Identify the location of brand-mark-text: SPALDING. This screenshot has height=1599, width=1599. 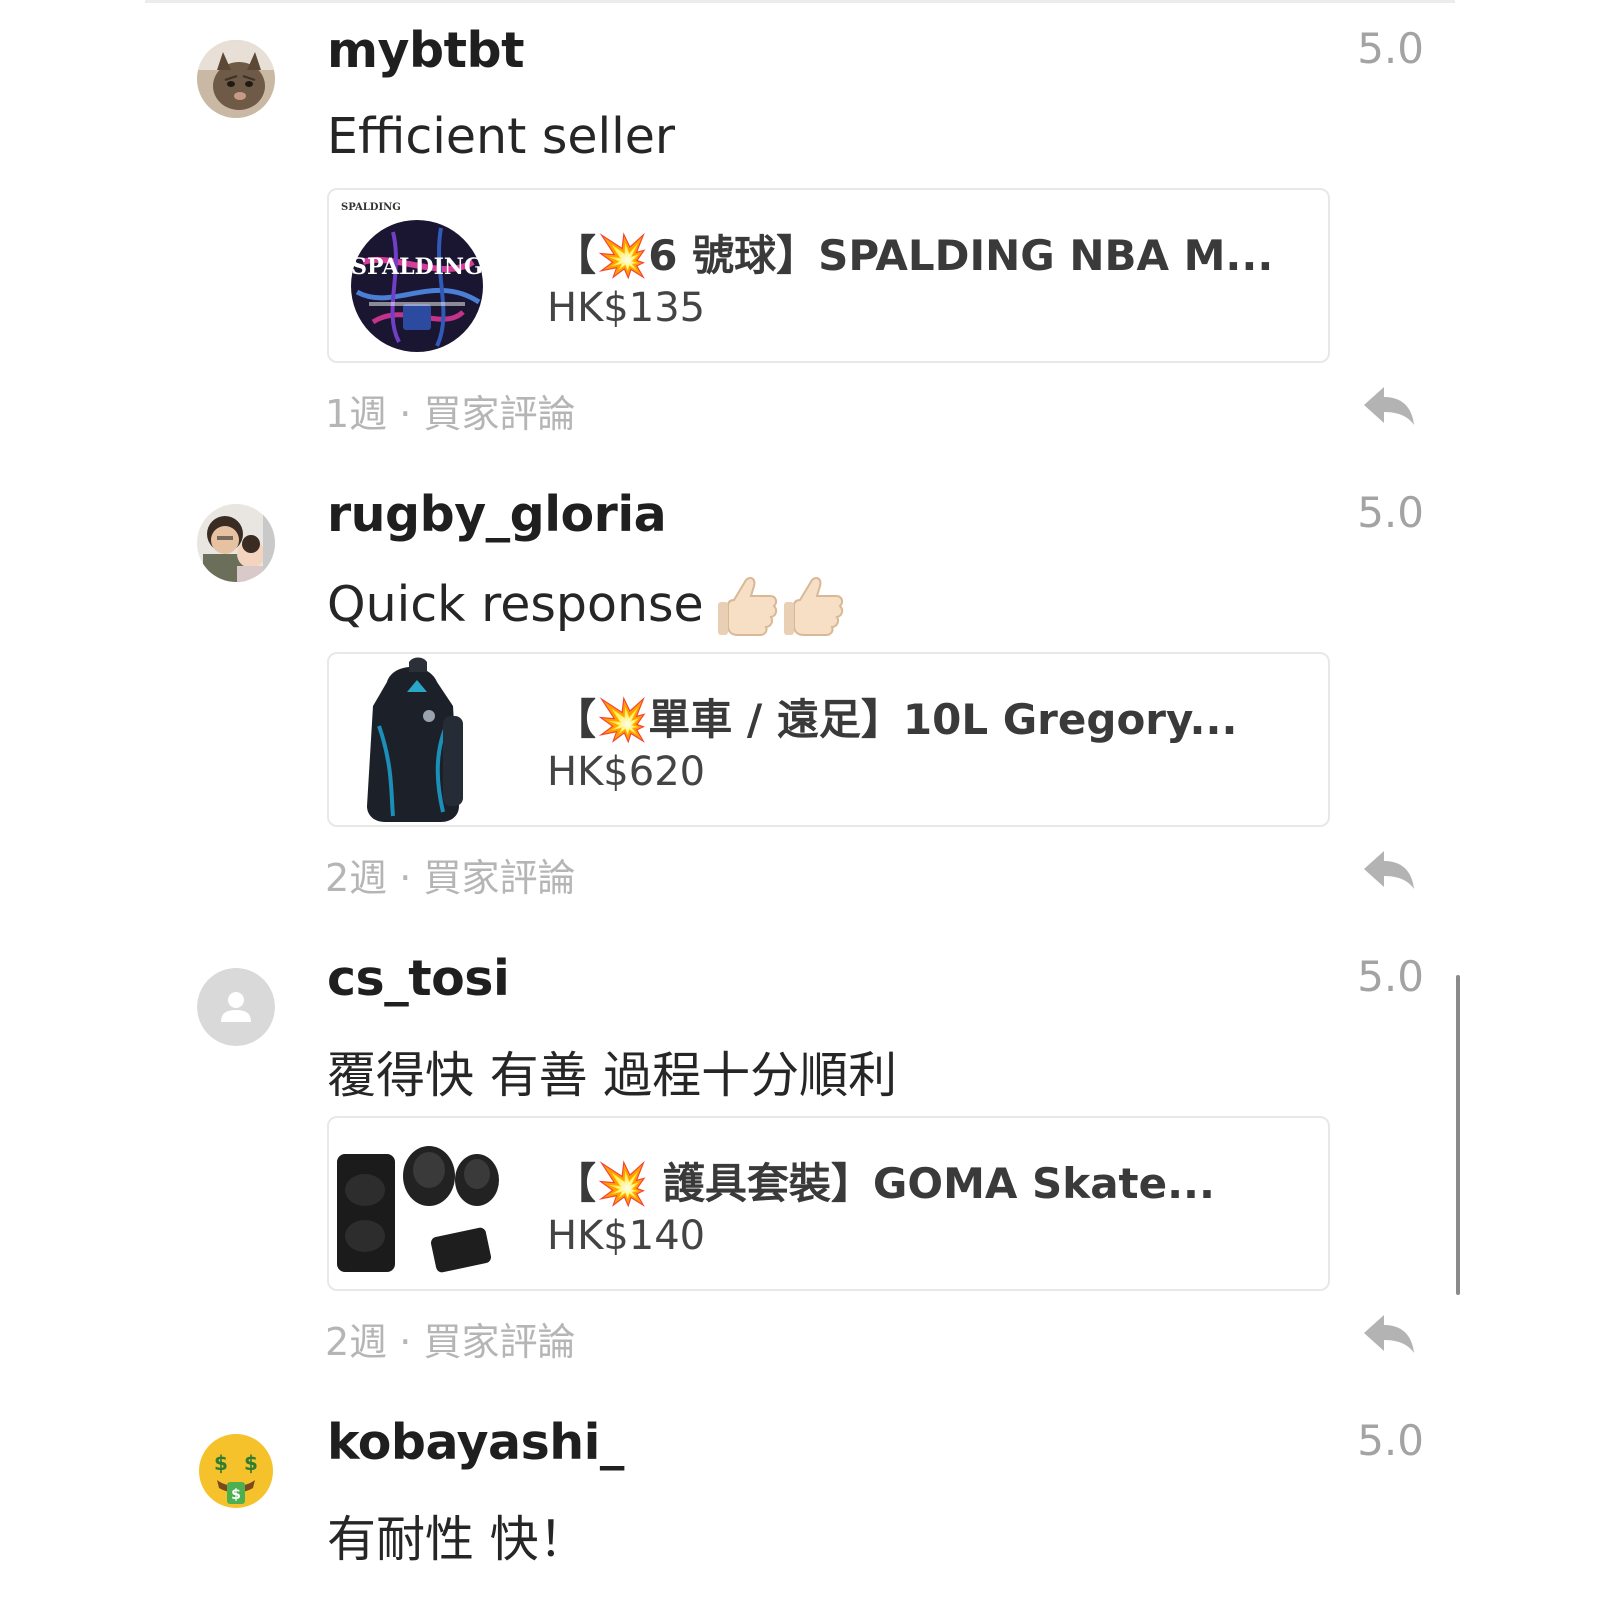
(371, 207).